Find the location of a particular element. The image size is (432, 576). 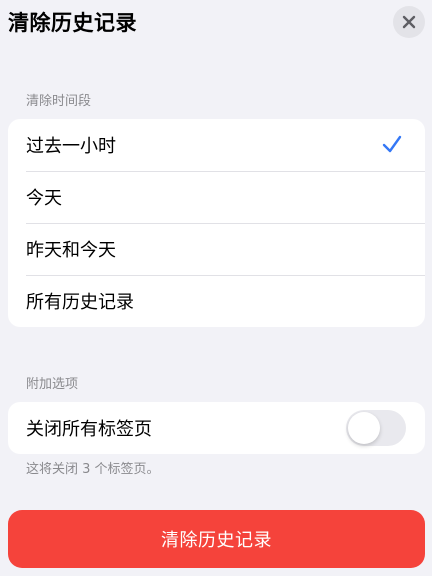

clear-history-button: 清除历史记录 is located at coordinates (216, 539).